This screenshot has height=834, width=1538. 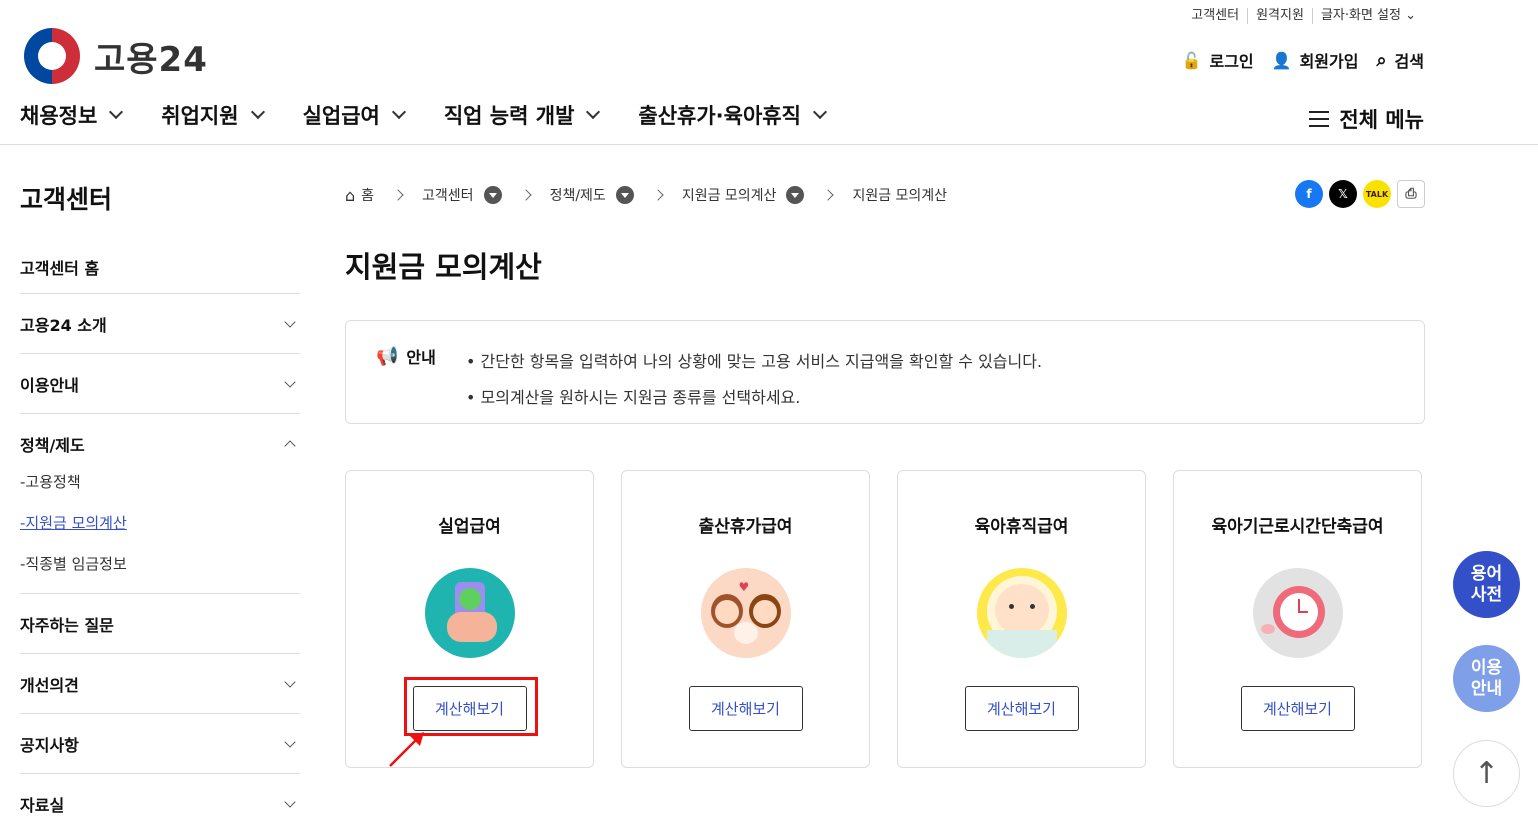 I want to click on card-unemployment: 실업급여 계산해보기, so click(x=469, y=619).